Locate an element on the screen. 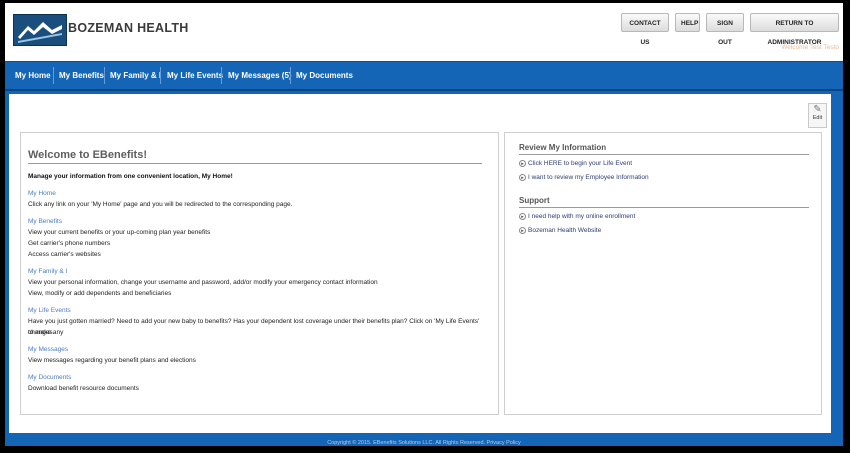 This screenshot has width=850, height=453. life-event-link-label: Click HERE to begin your Life Event is located at coordinates (580, 164).